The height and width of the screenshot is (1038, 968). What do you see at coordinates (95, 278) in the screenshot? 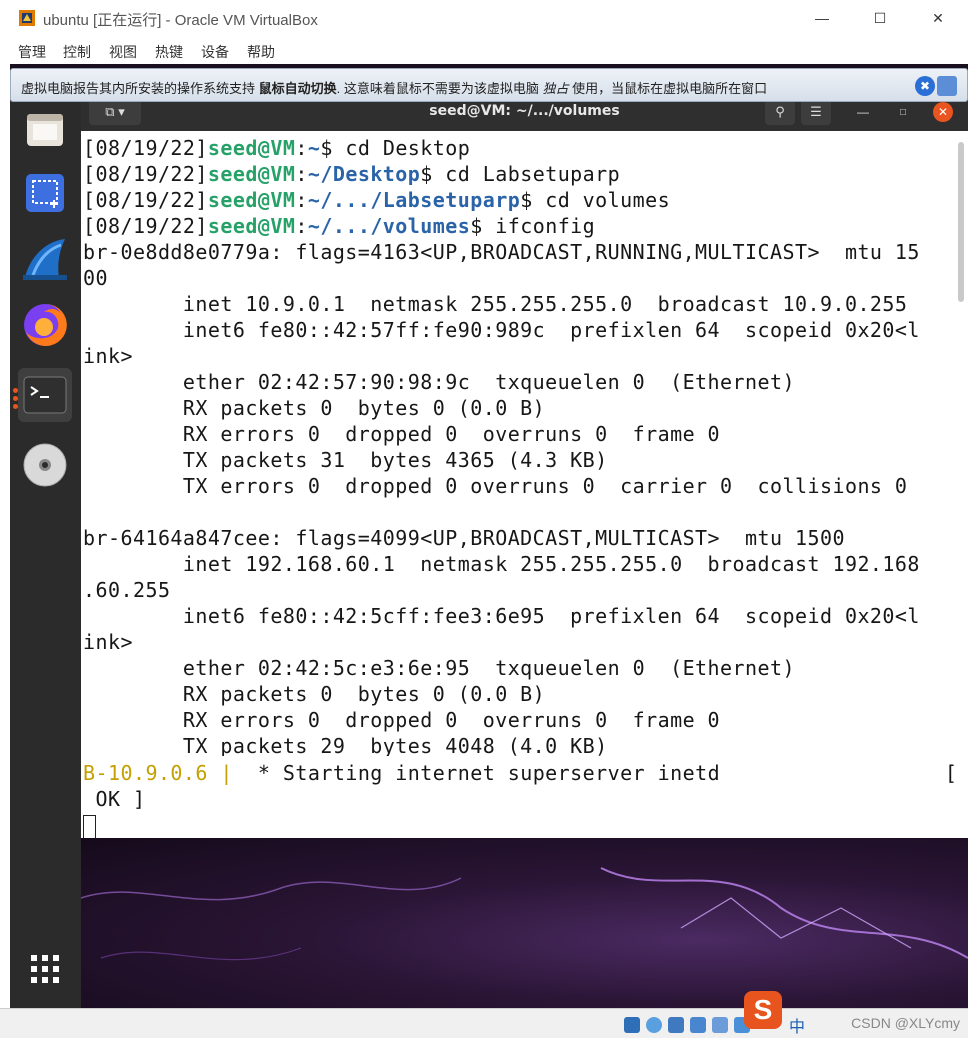
I see `output-line: 00` at bounding box center [95, 278].